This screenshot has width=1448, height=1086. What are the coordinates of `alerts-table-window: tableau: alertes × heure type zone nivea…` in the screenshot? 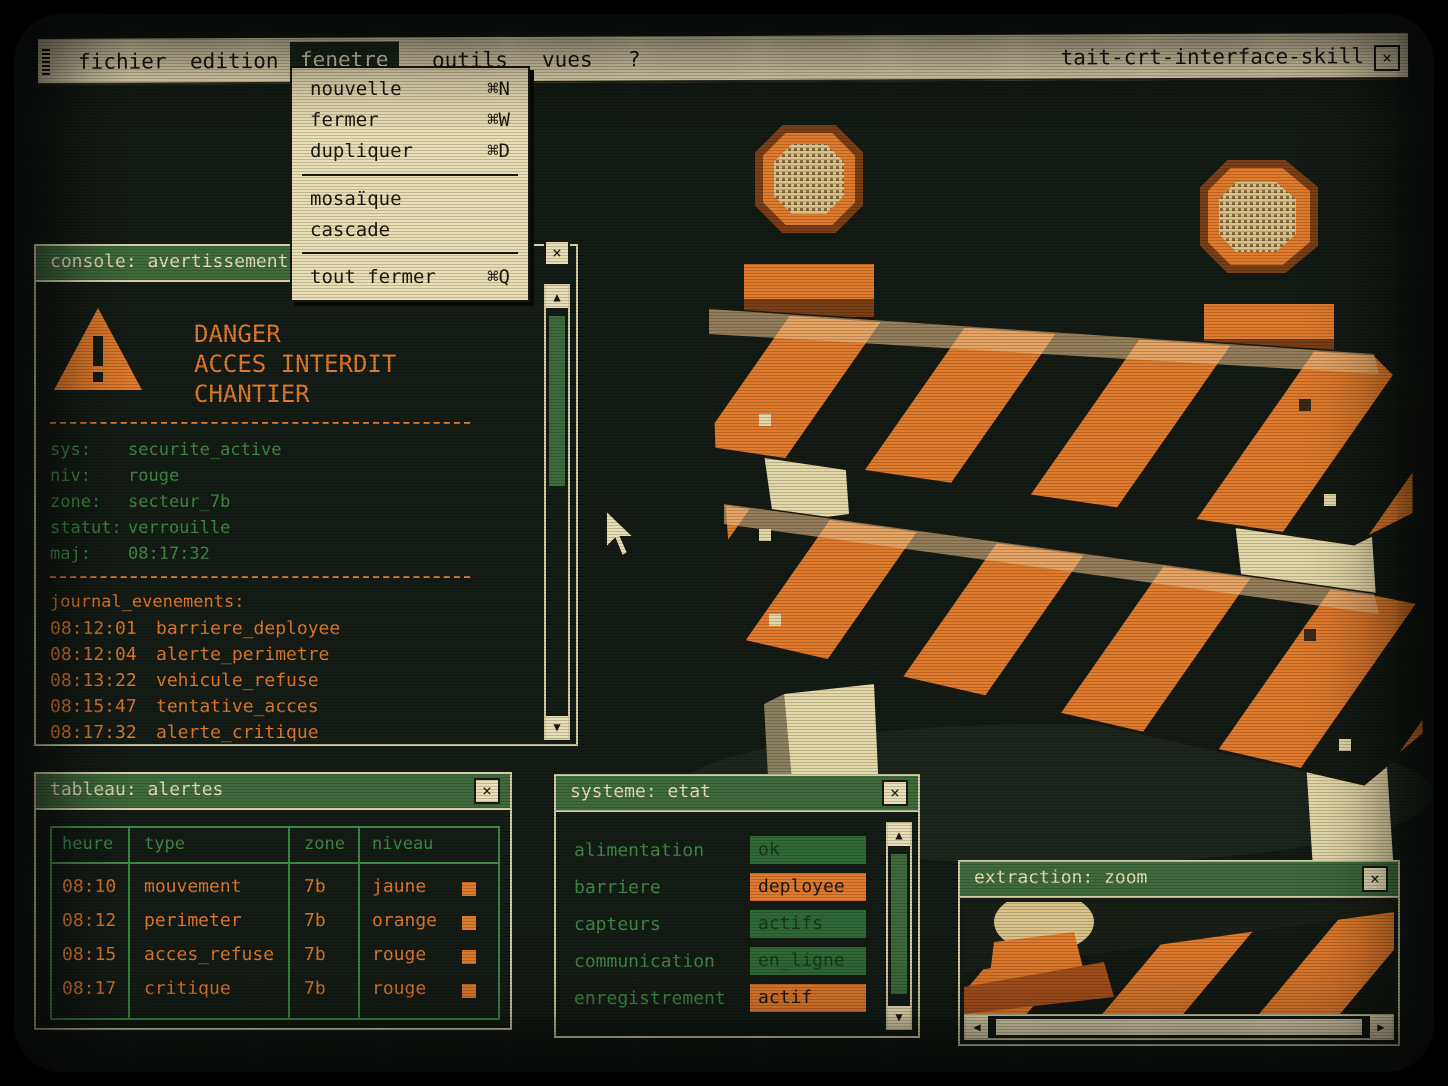 It's located at (273, 901).